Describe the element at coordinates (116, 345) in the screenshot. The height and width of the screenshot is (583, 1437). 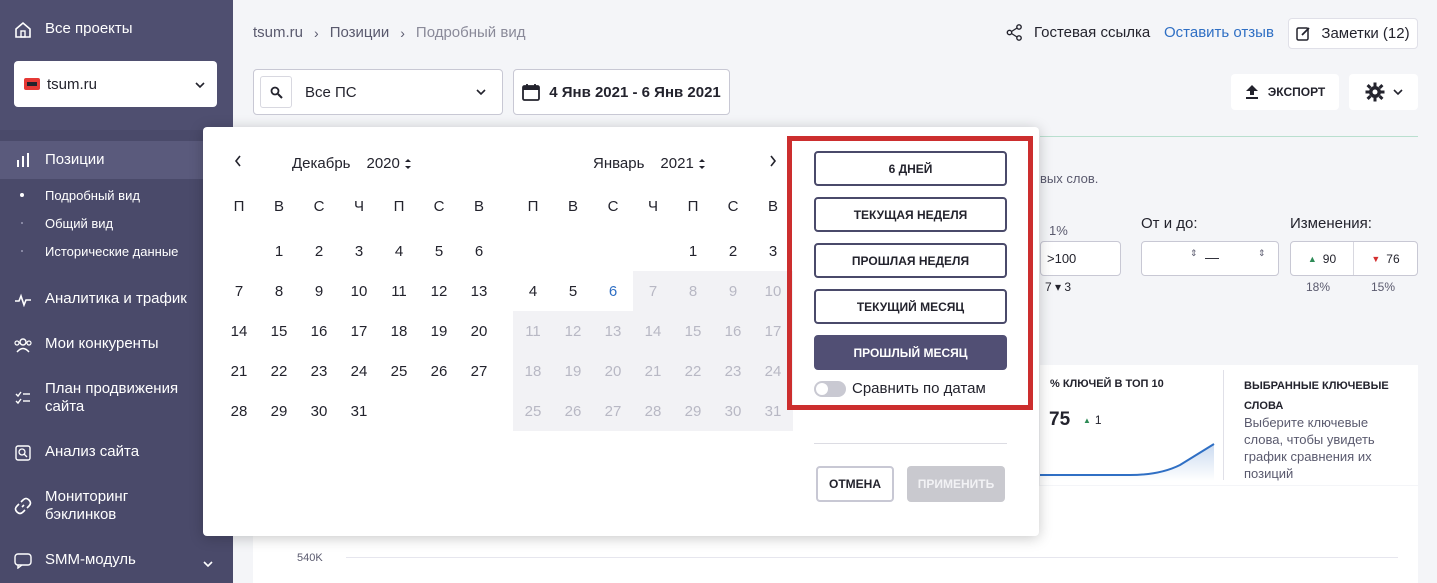
I see `sidebar-item-competitors: Мои конкуренты` at that location.